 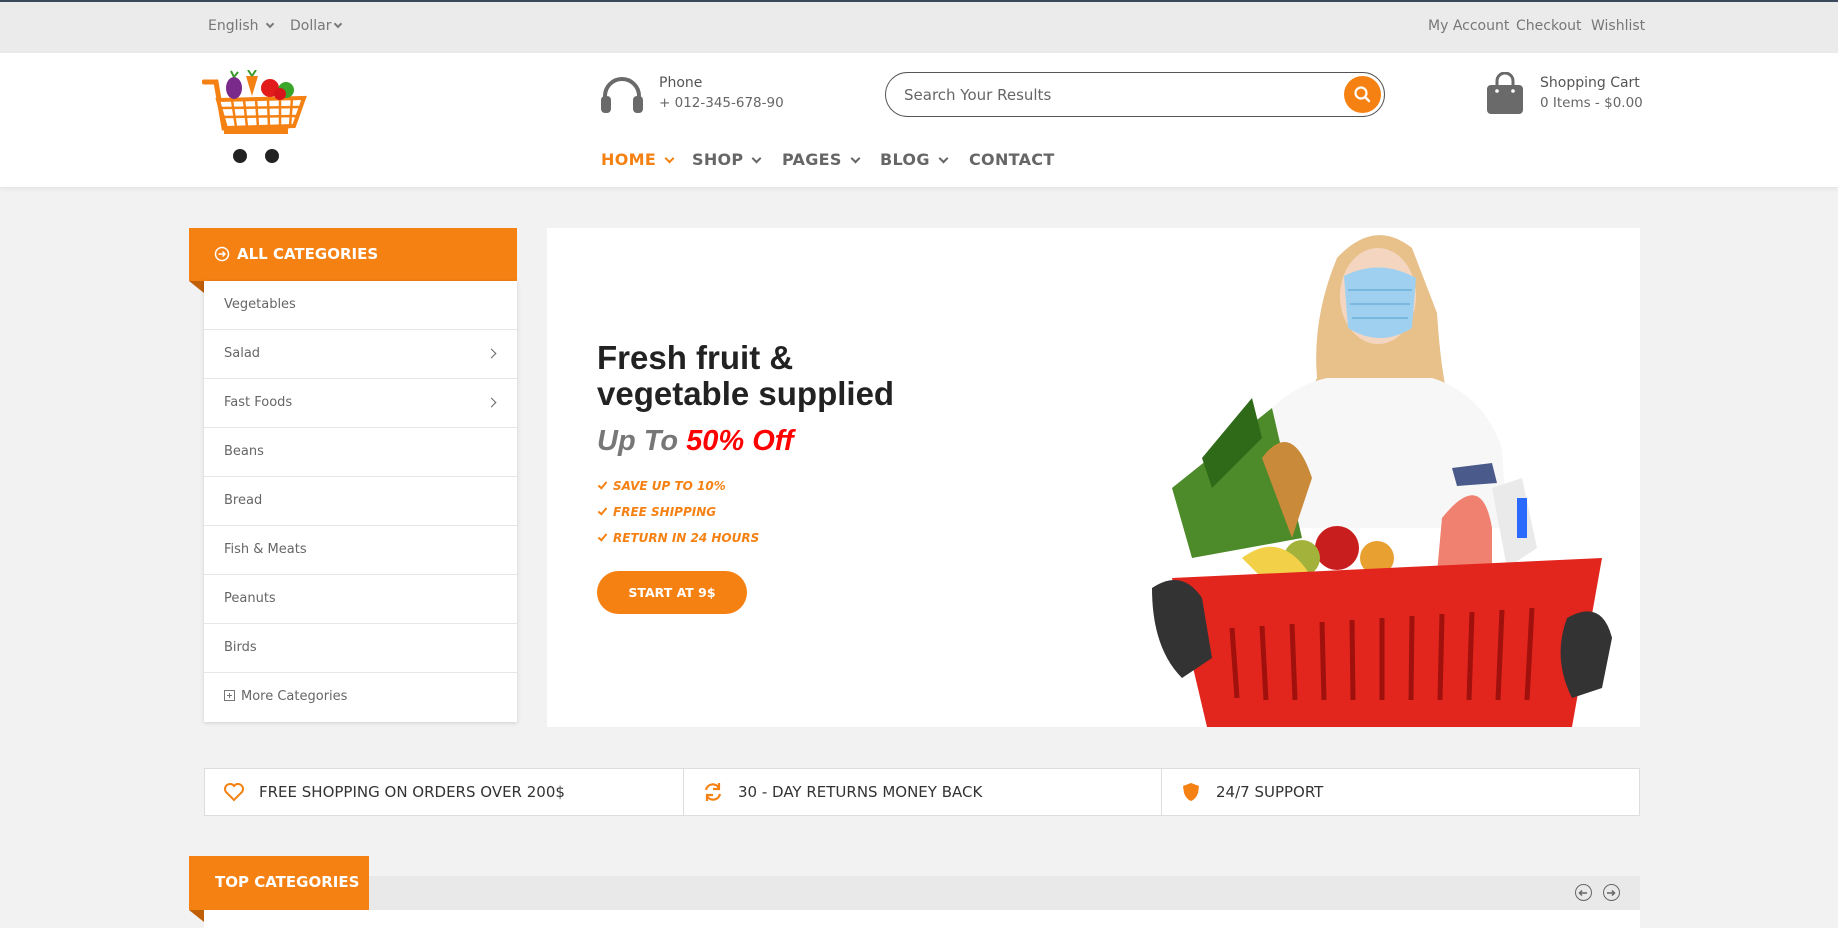 What do you see at coordinates (308, 254) in the screenshot?
I see `all-categories-title: ALL CATEGORIES` at bounding box center [308, 254].